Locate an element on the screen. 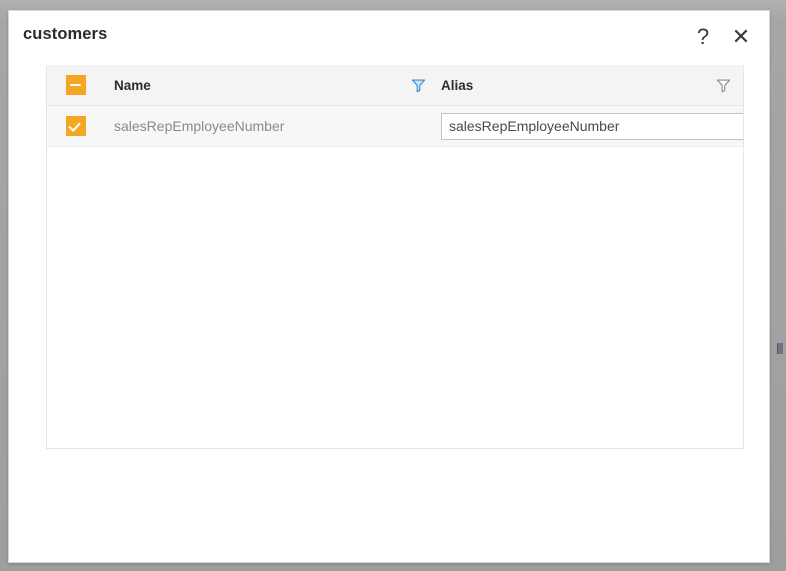  row-select-cell is located at coordinates (75, 126).